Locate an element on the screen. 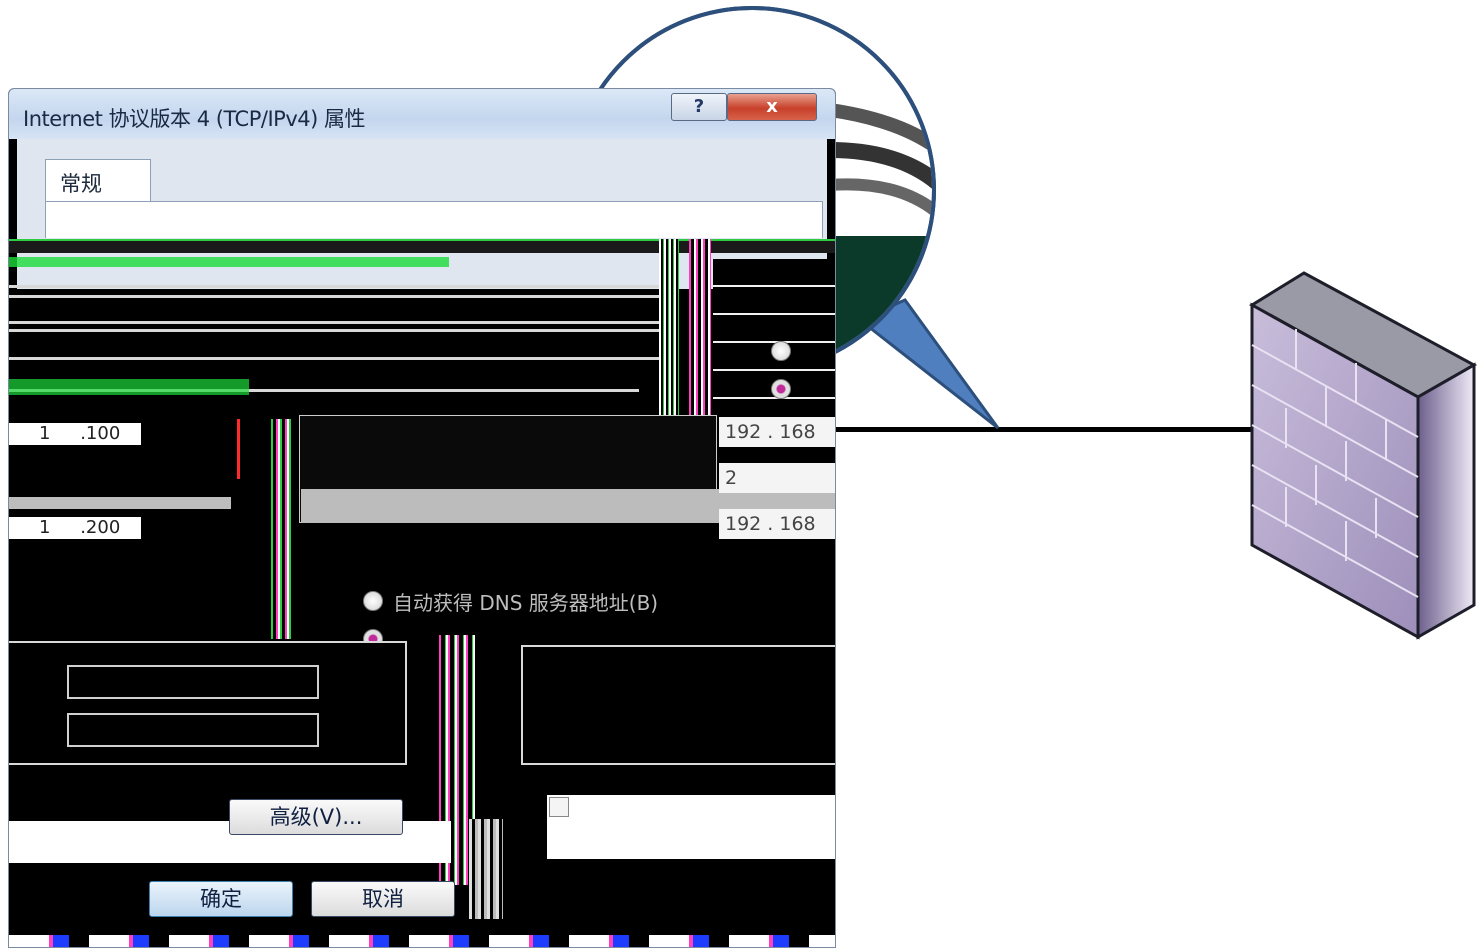  dialog-titlebar: Internet 协议版本 4 (TCP/IPv4) 属性 ? x is located at coordinates (422, 114).